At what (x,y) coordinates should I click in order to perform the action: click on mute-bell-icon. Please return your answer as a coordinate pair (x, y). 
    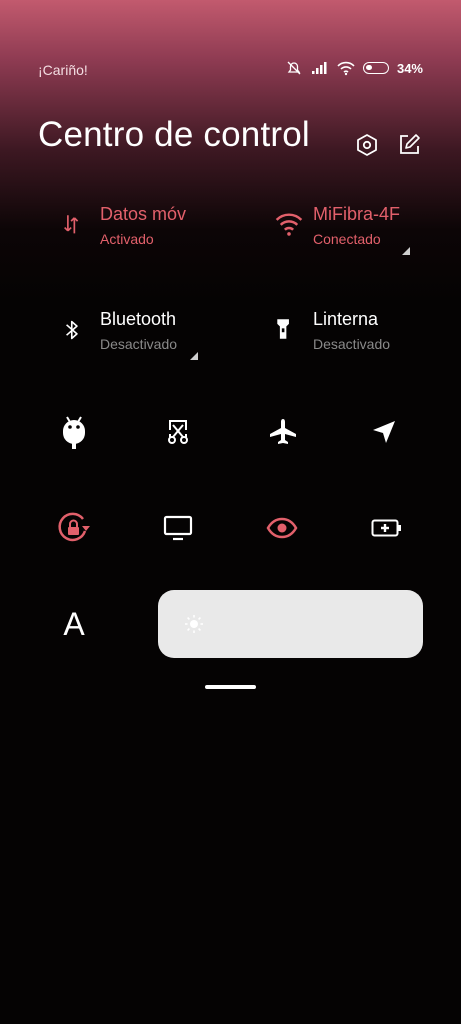
    Looking at the image, I should click on (294, 68).